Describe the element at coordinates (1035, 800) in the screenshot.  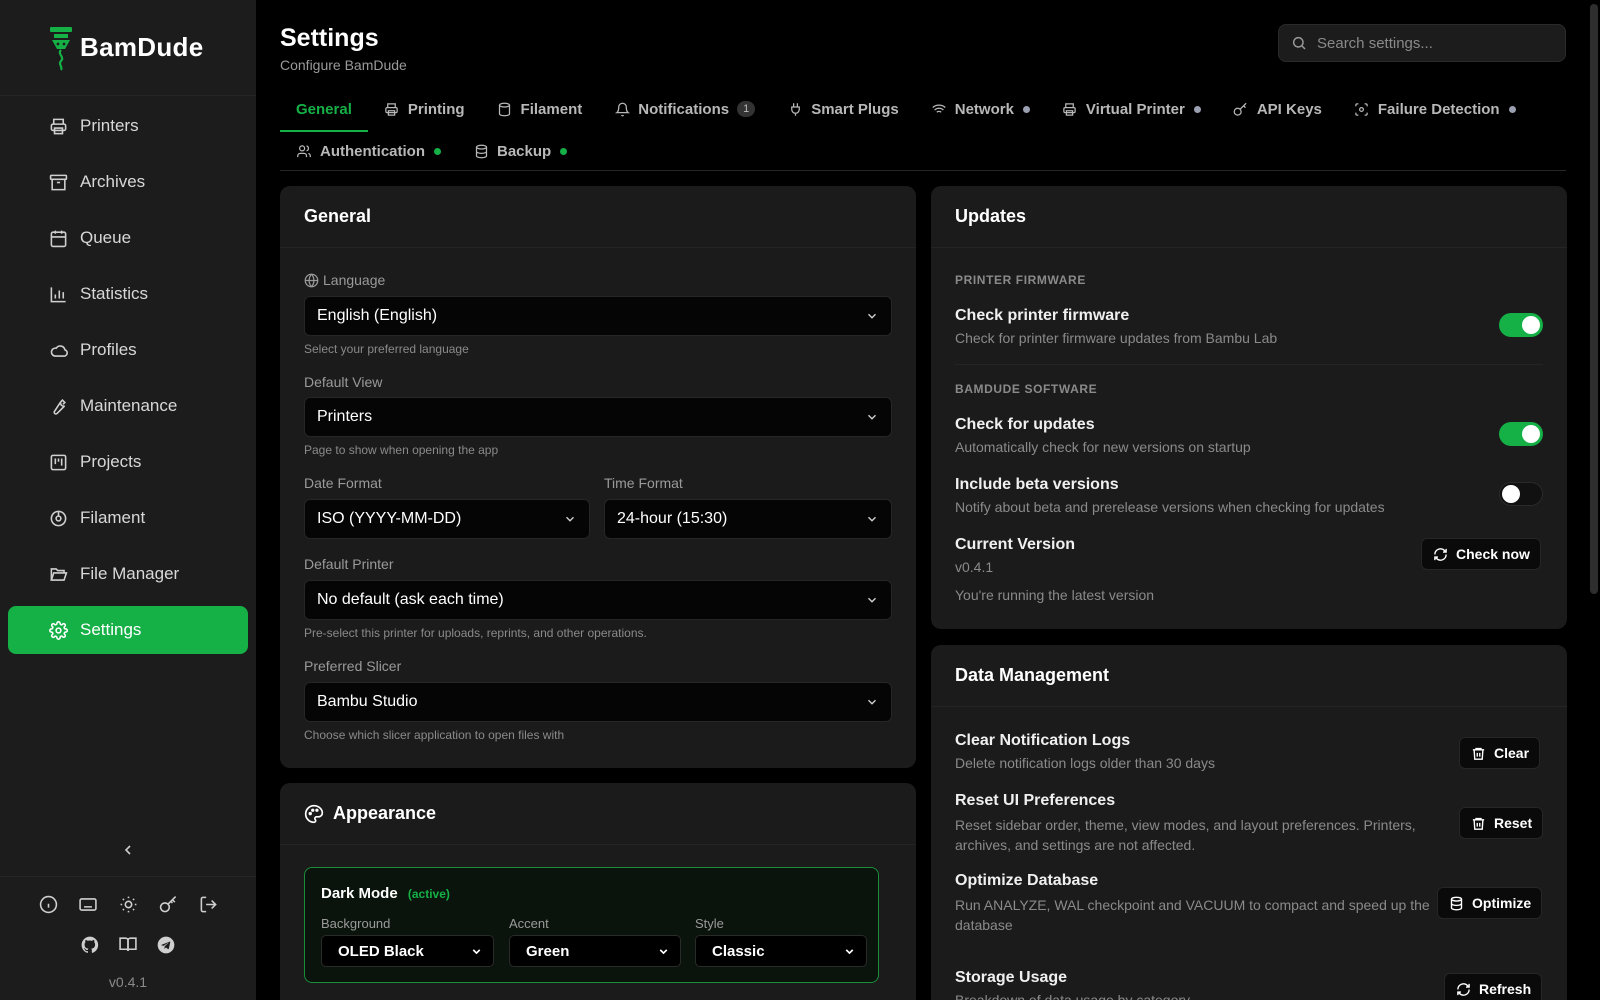
I see `reset-ui-title: Reset UI Preferences` at that location.